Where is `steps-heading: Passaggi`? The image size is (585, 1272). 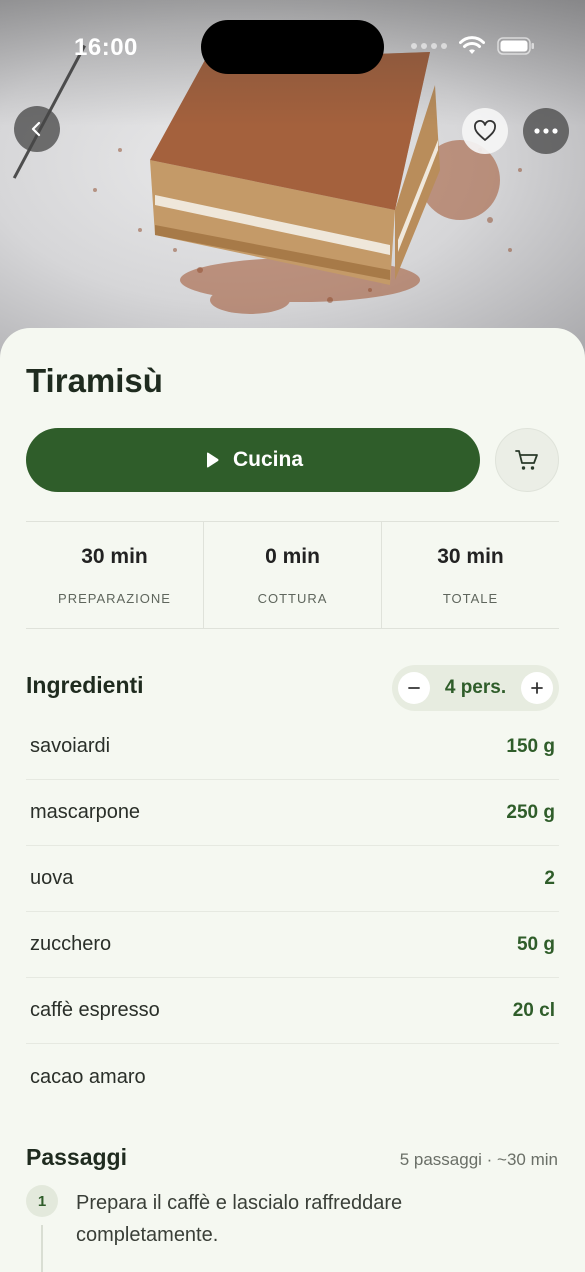
steps-heading: Passaggi is located at coordinates (76, 1157).